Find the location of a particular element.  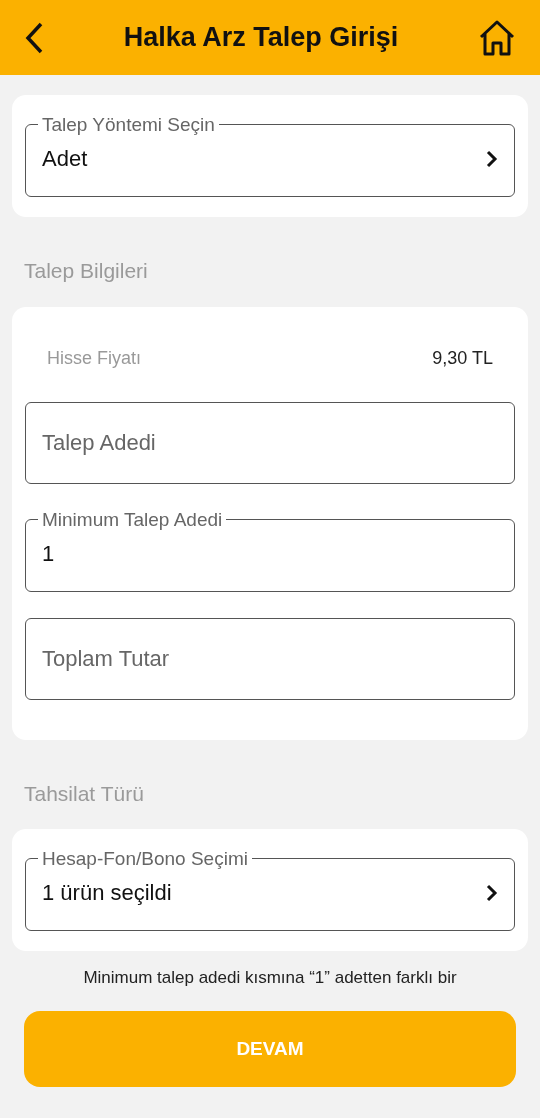

input-field: Toplam Tutar is located at coordinates (270, 658).